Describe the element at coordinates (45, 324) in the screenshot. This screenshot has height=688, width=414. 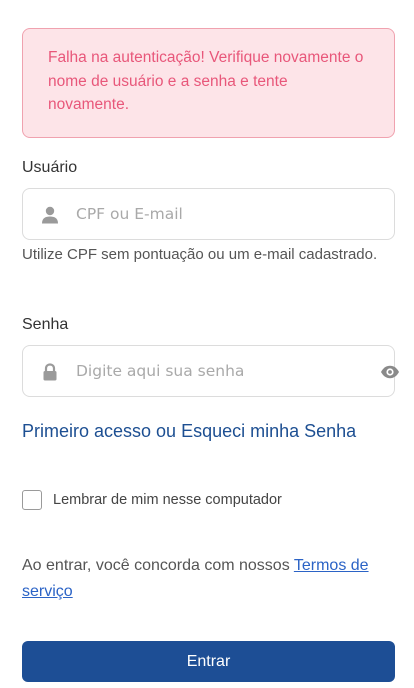
I see `password-label: Senha` at that location.